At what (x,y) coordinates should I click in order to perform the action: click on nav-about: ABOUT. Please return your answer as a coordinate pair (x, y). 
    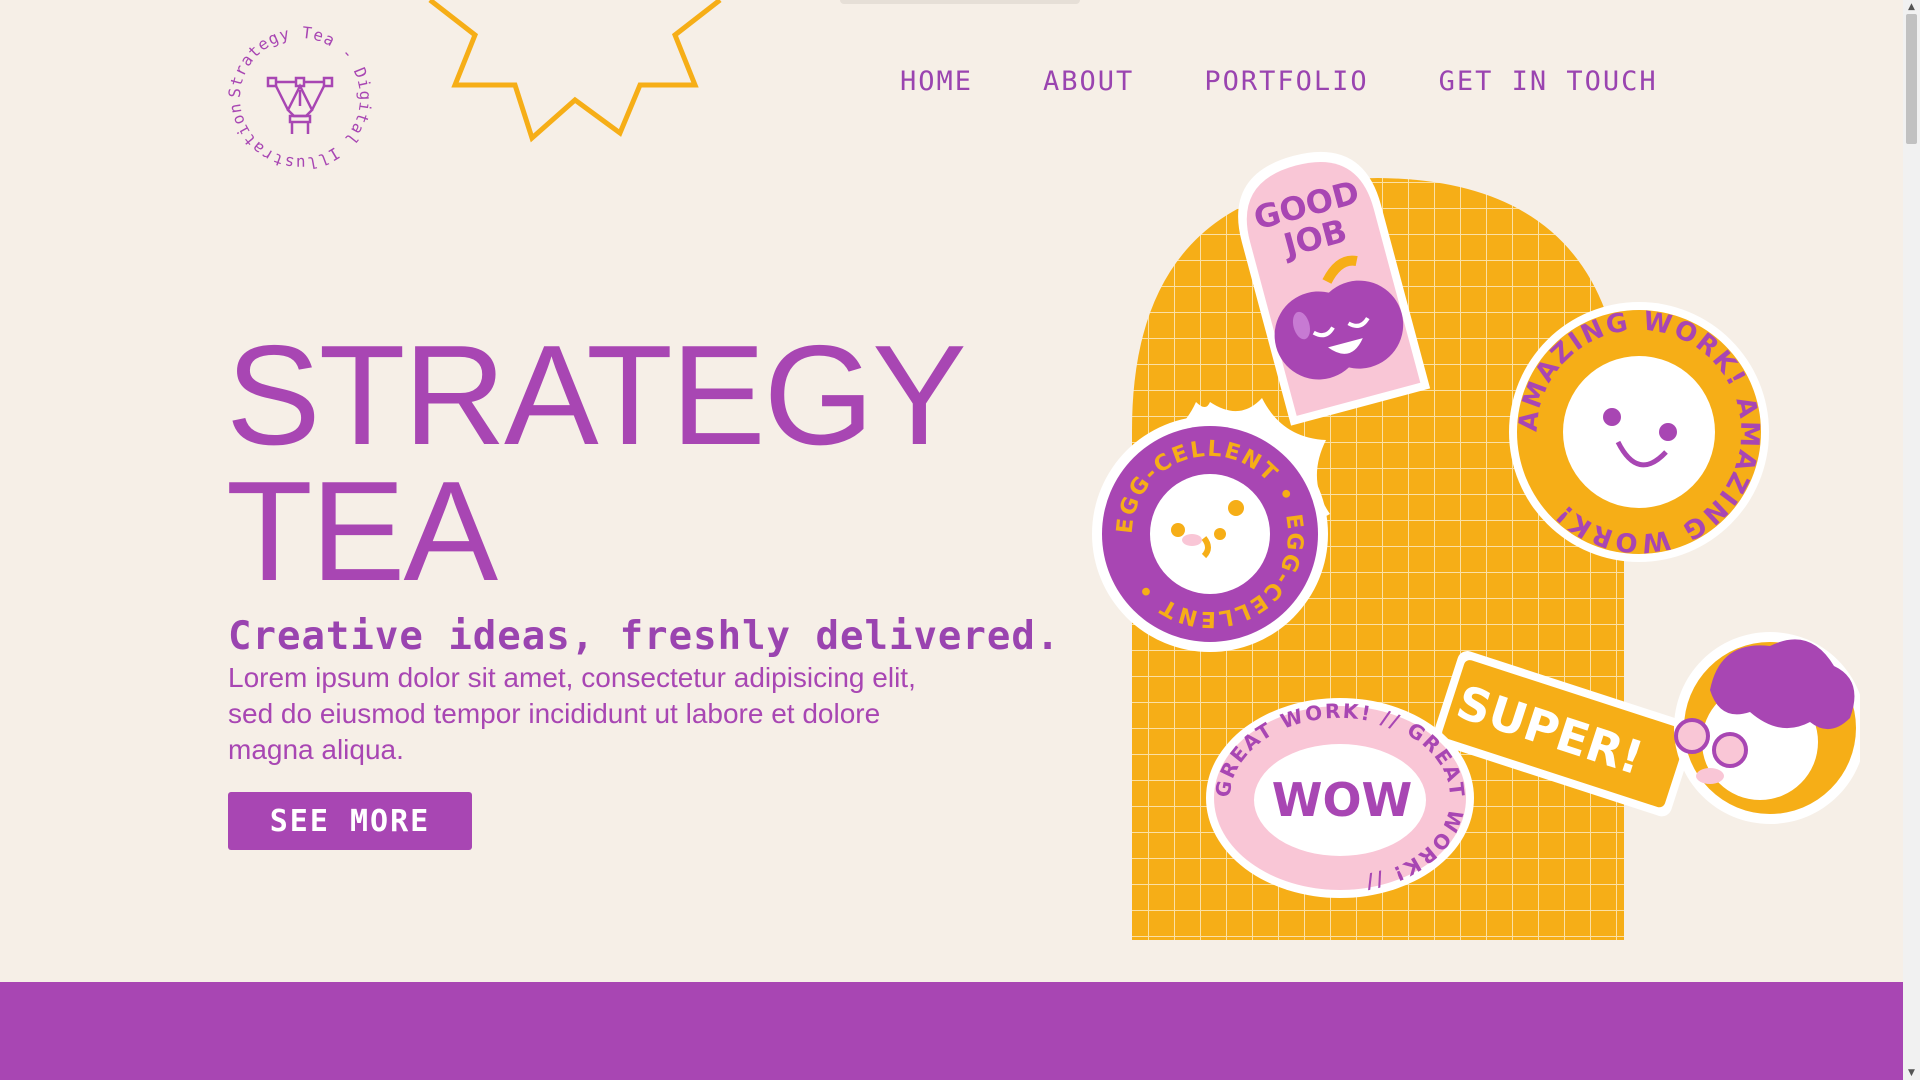
    Looking at the image, I should click on (1088, 81).